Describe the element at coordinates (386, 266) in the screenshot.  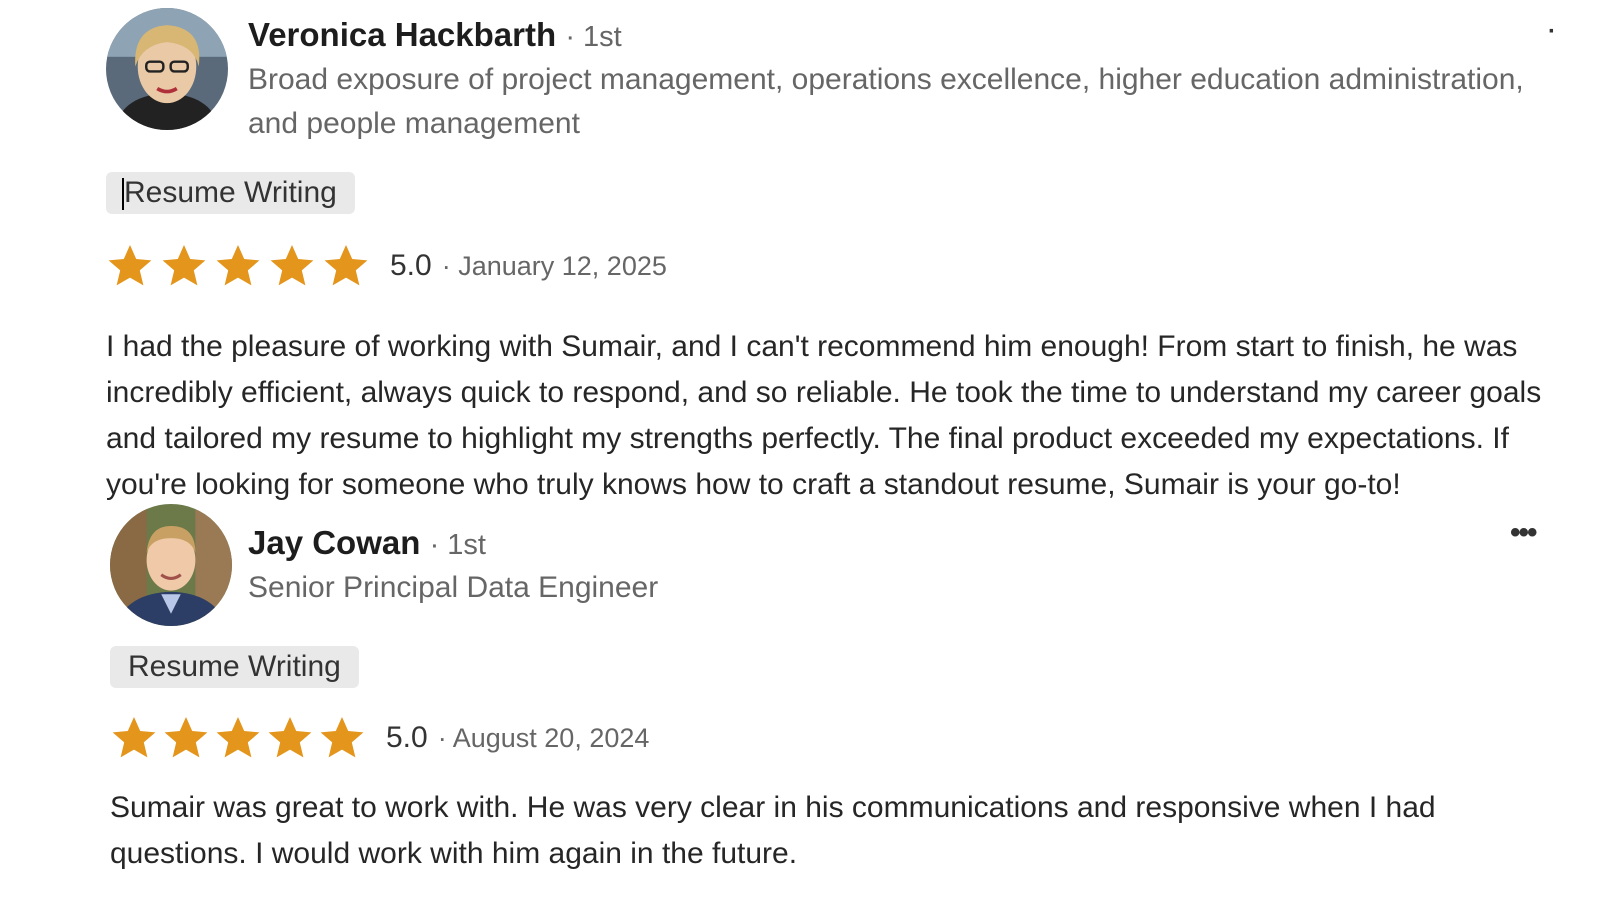
I see `rating-row: 5.0 · January 12, 2025` at that location.